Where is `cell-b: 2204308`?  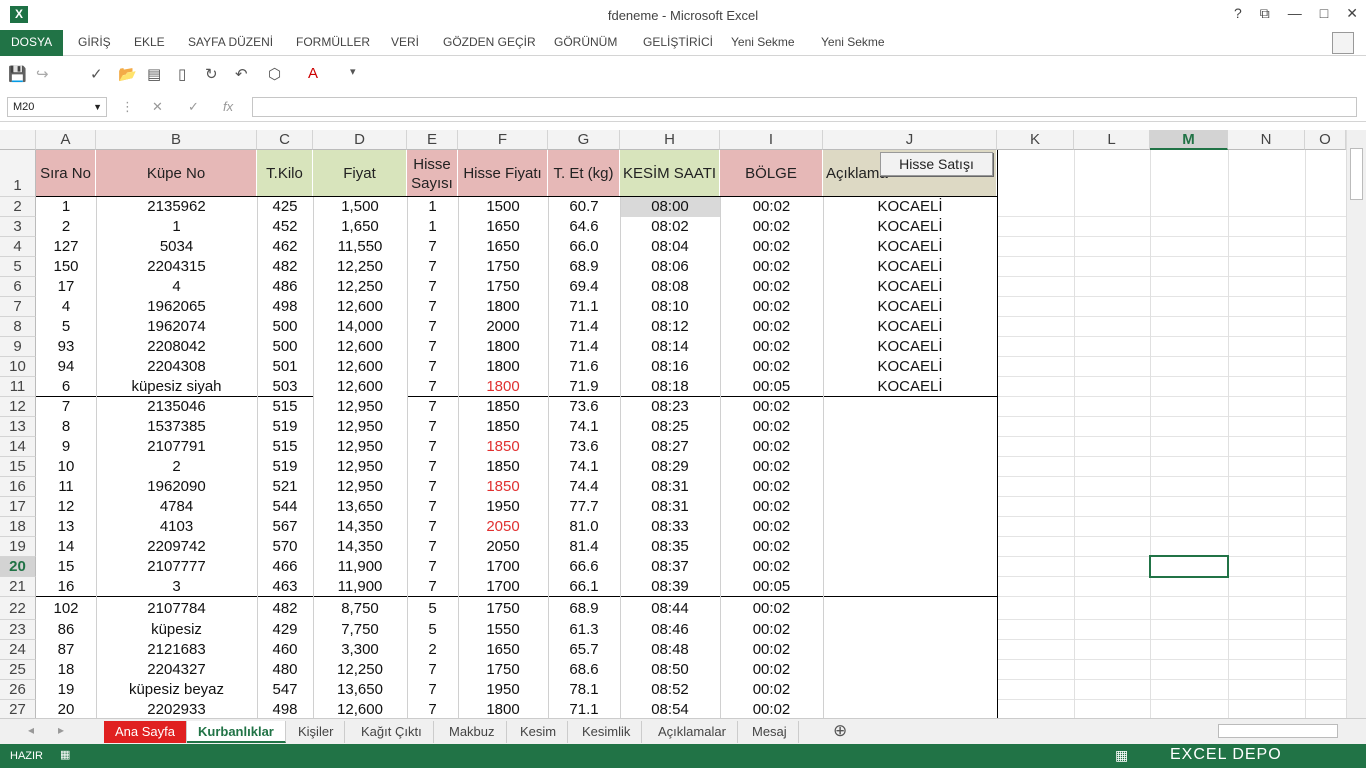 cell-b: 2204308 is located at coordinates (176, 367).